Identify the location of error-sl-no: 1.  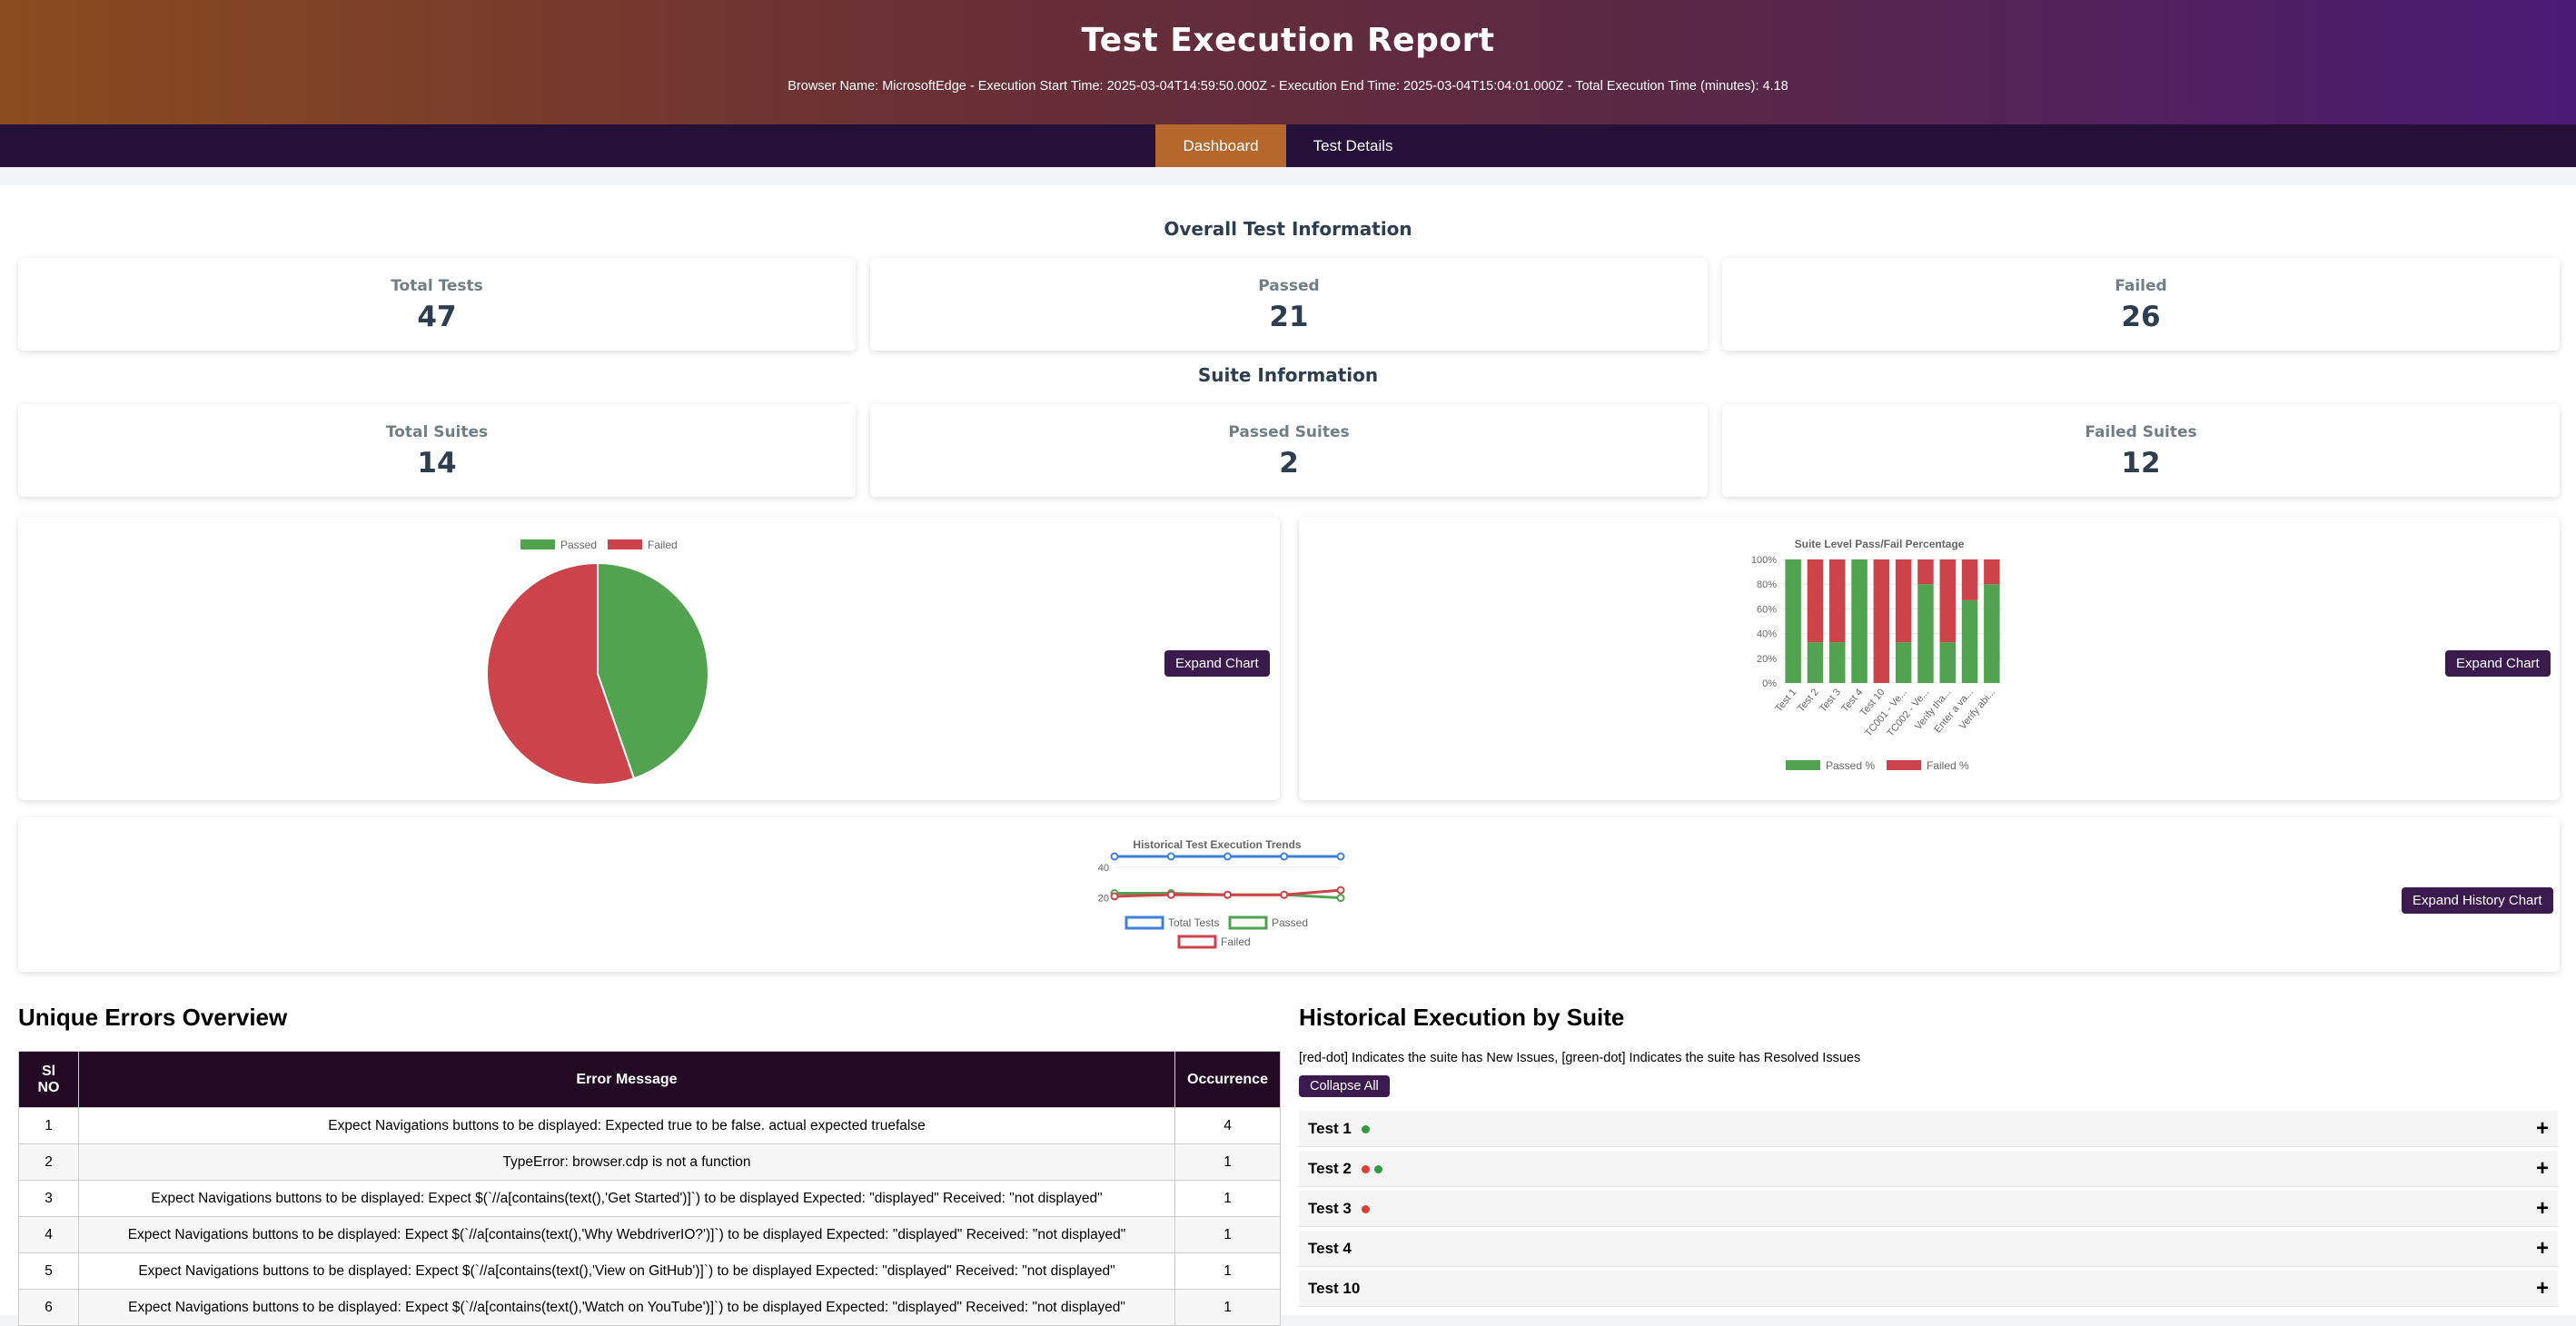
(48, 1125).